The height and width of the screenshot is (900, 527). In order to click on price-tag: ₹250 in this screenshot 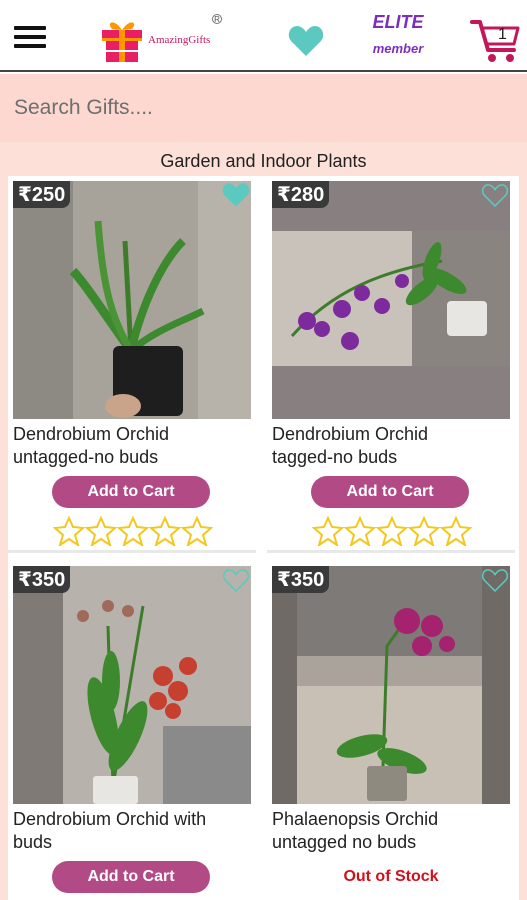, I will do `click(42, 194)`.